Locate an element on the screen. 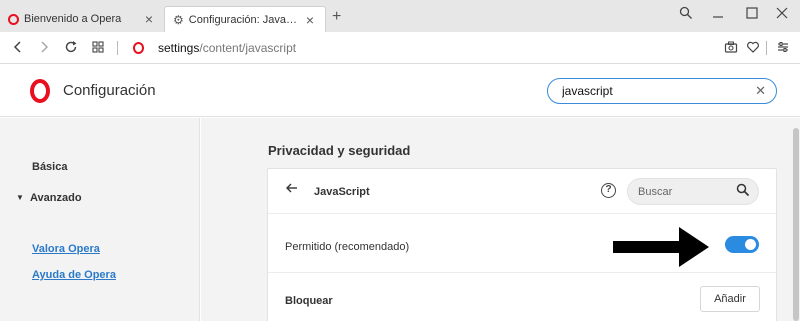 Image resolution: width=800 pixels, height=321 pixels. speed-dial-icon is located at coordinates (98, 48).